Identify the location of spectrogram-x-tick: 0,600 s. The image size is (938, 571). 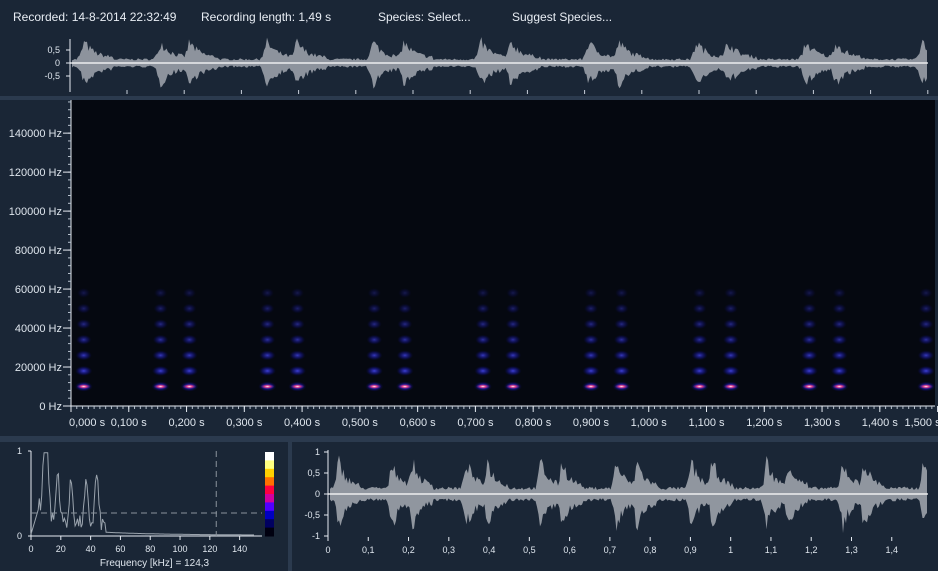
(418, 423).